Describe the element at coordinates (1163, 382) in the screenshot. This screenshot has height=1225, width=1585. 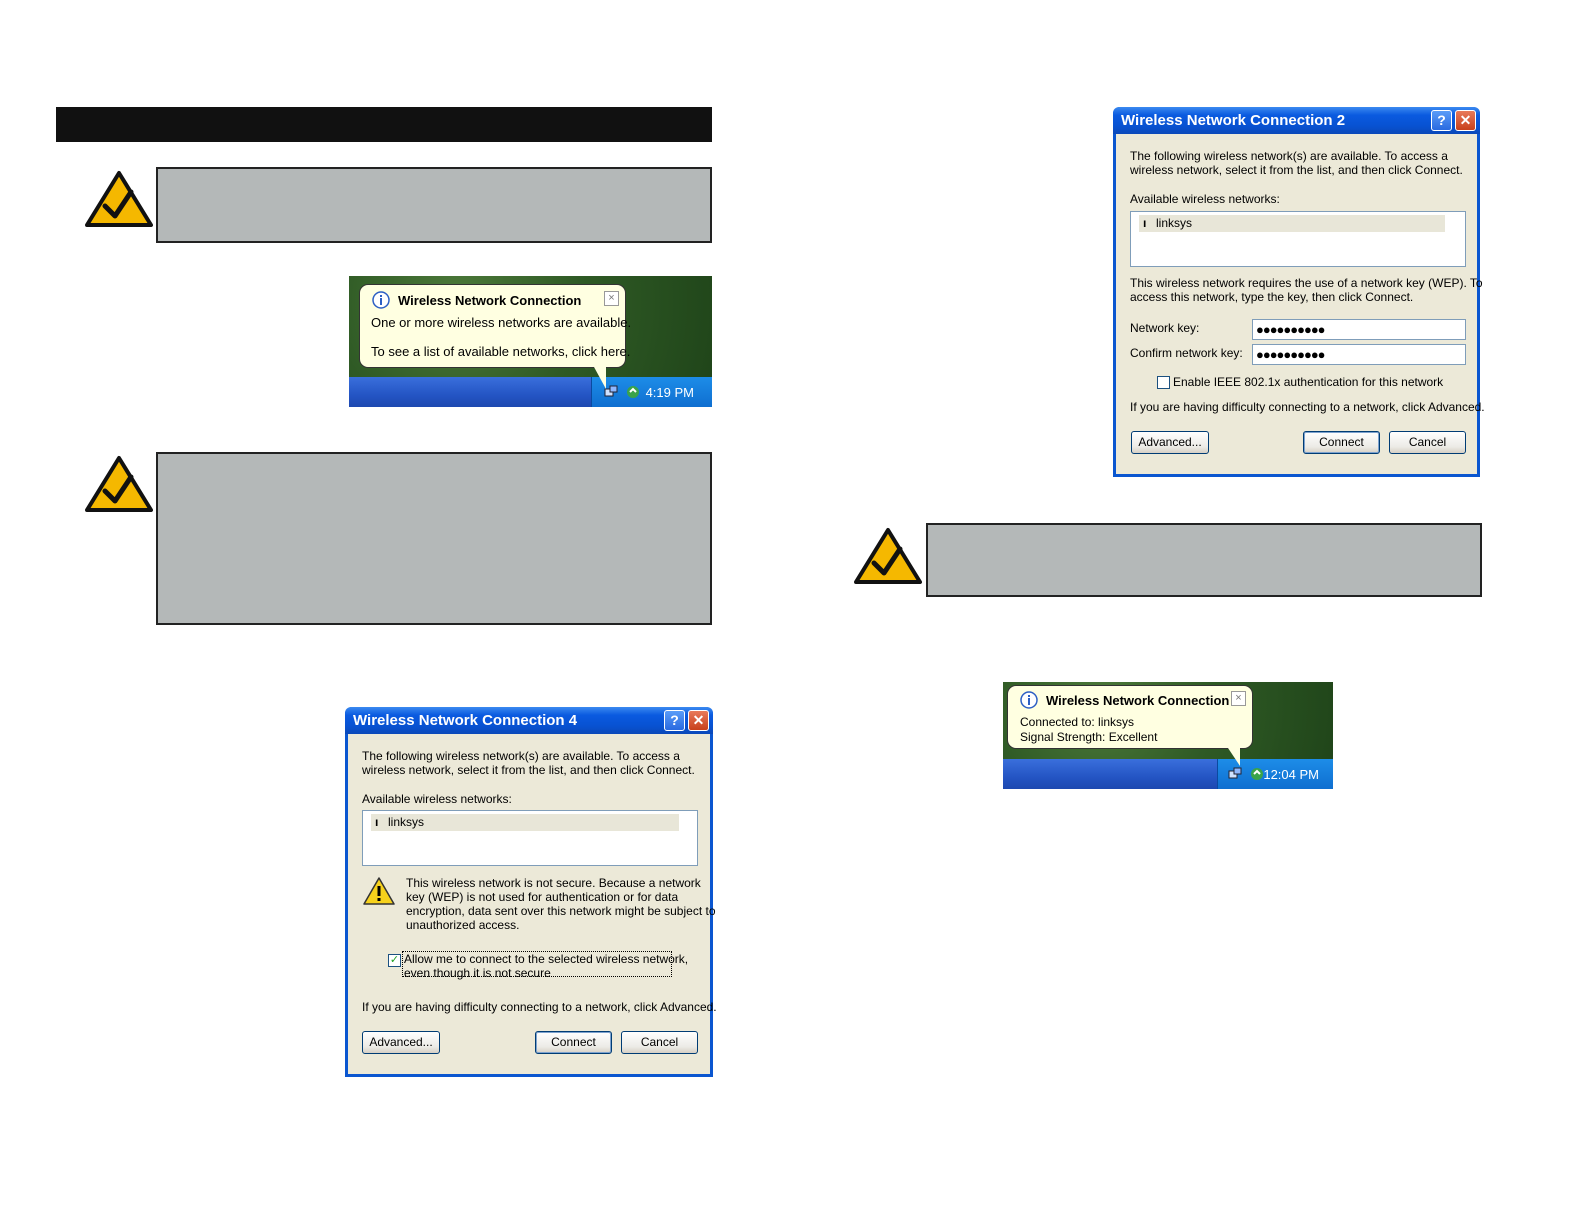
I see `ieee-8021x-checkbox` at that location.